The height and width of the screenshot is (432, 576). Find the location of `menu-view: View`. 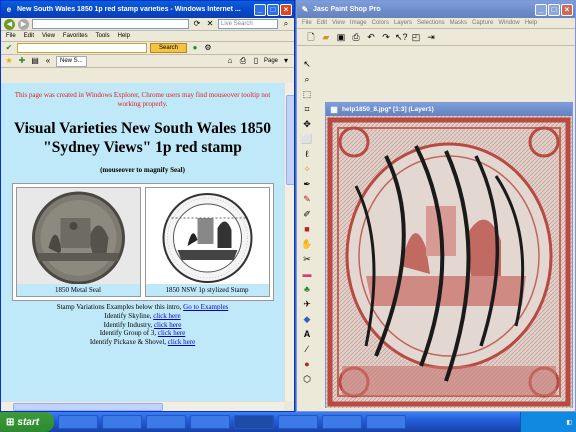

menu-view: View is located at coordinates (48, 36).